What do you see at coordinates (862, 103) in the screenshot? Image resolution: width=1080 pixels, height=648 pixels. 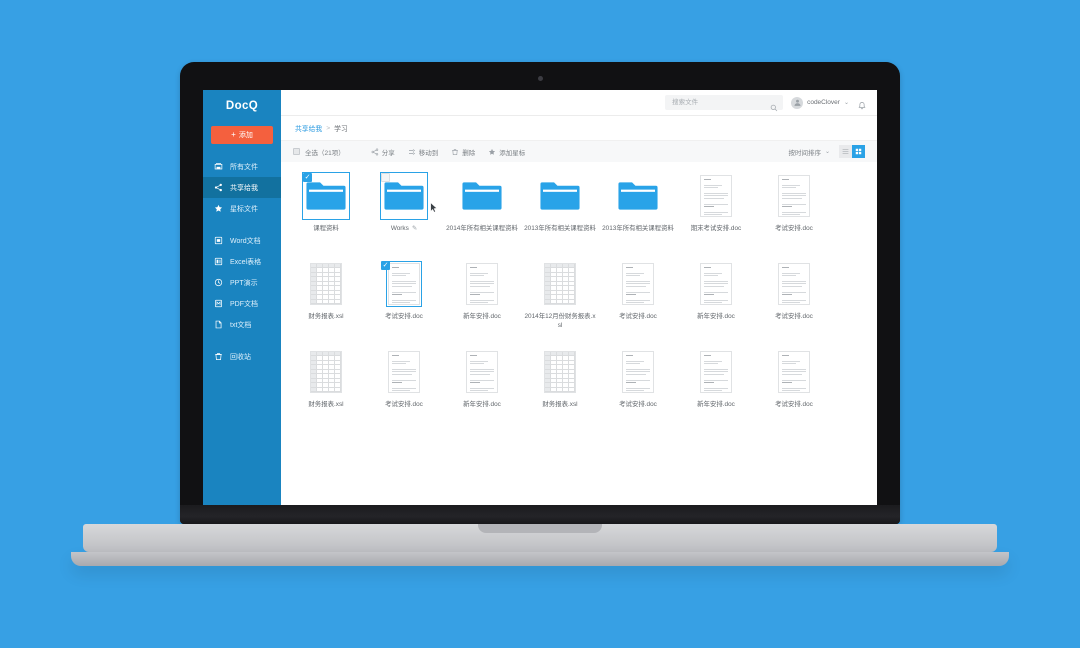 I see `bell-icon` at bounding box center [862, 103].